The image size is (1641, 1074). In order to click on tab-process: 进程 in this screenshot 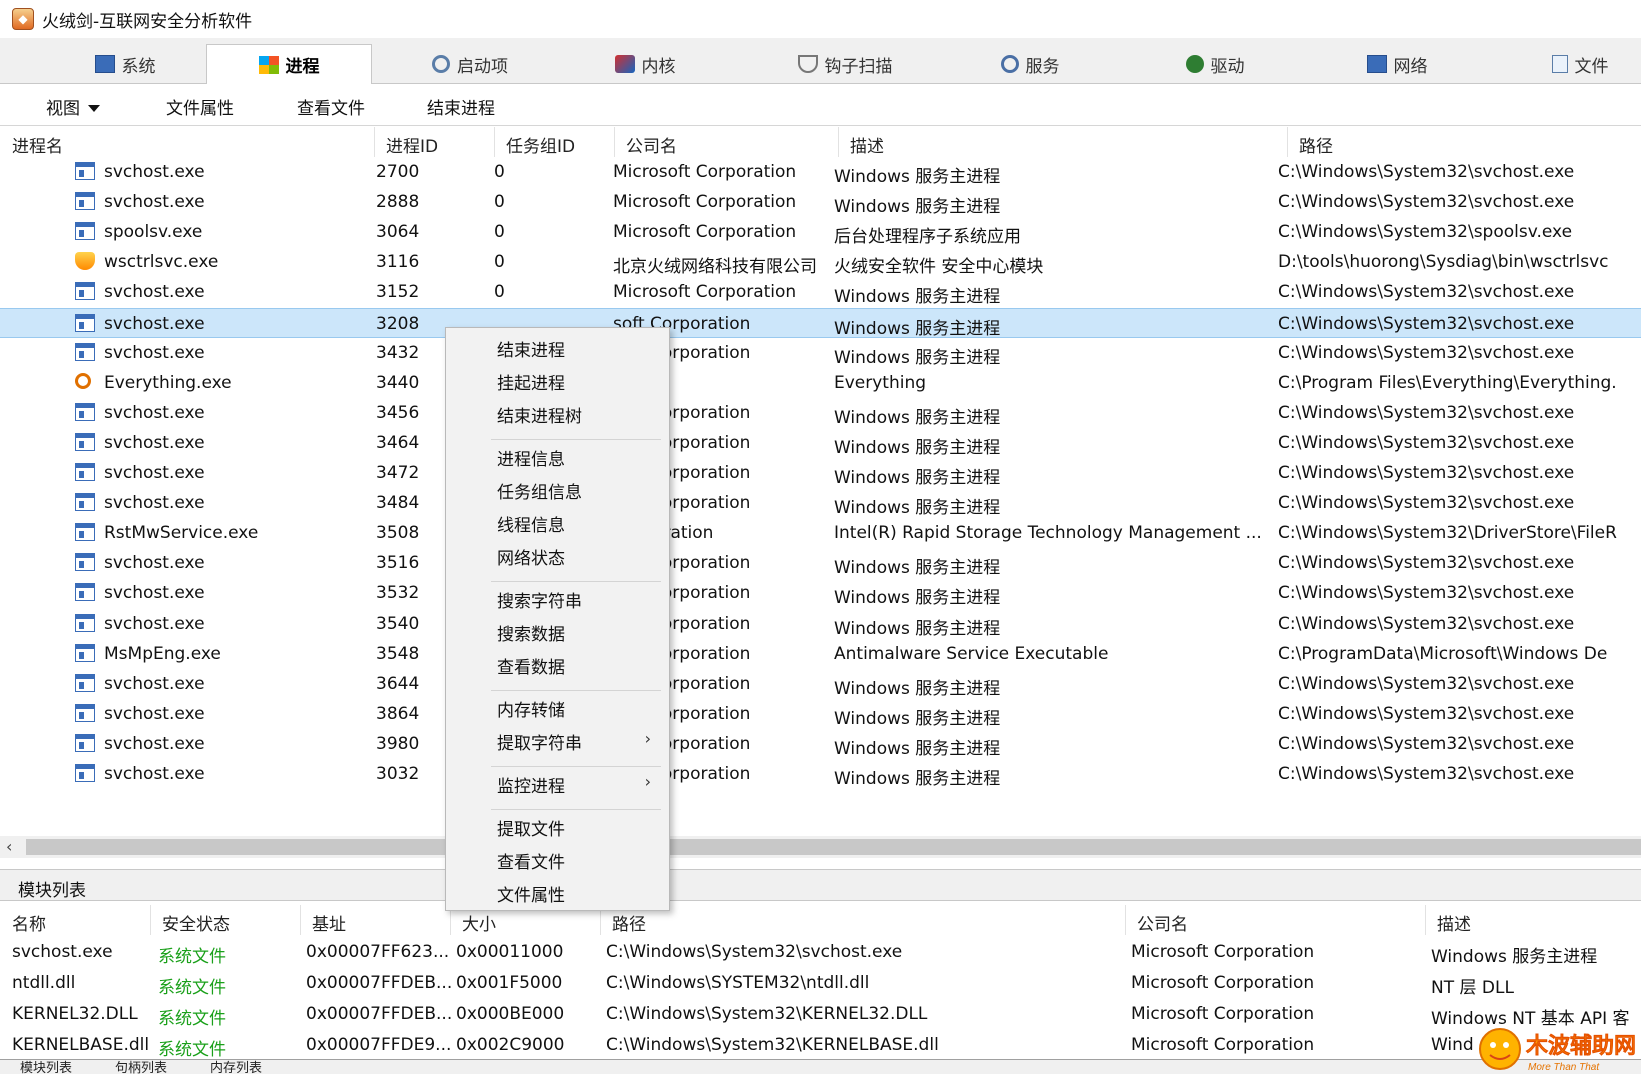, I will do `click(289, 64)`.